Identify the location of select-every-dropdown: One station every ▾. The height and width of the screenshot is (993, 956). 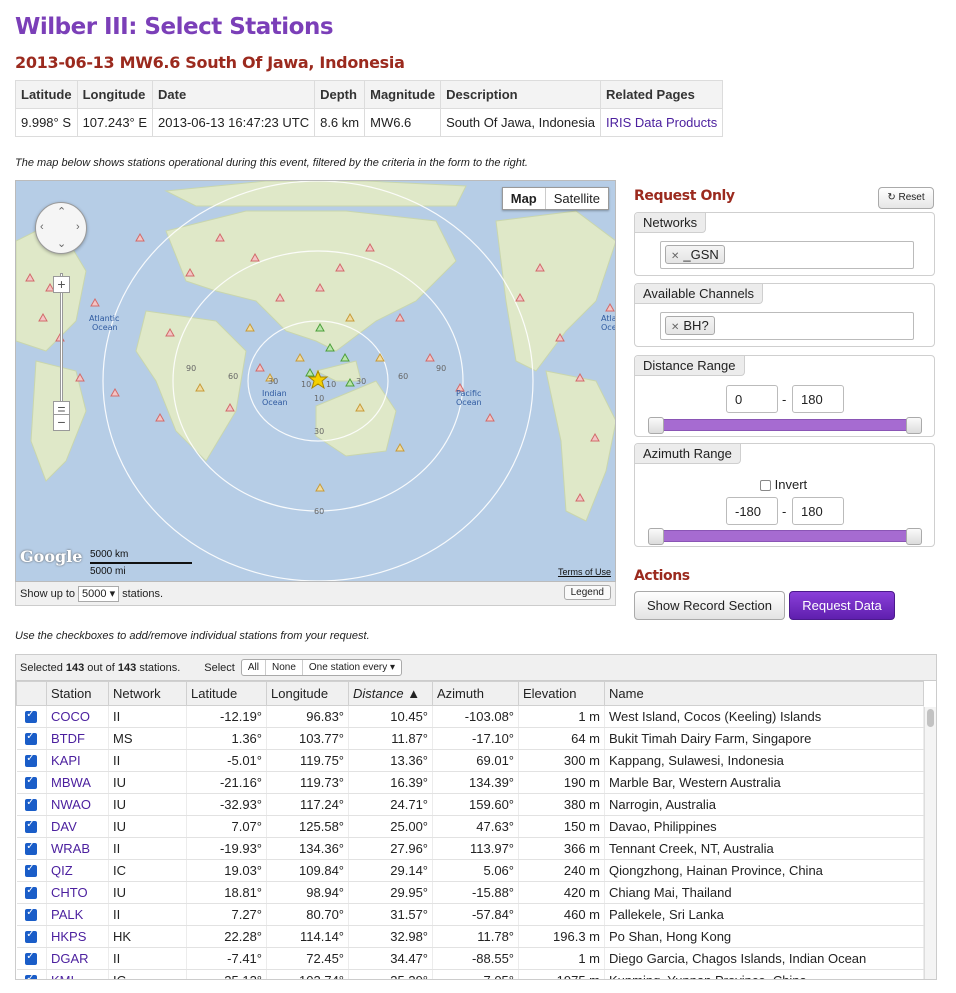
(352, 667).